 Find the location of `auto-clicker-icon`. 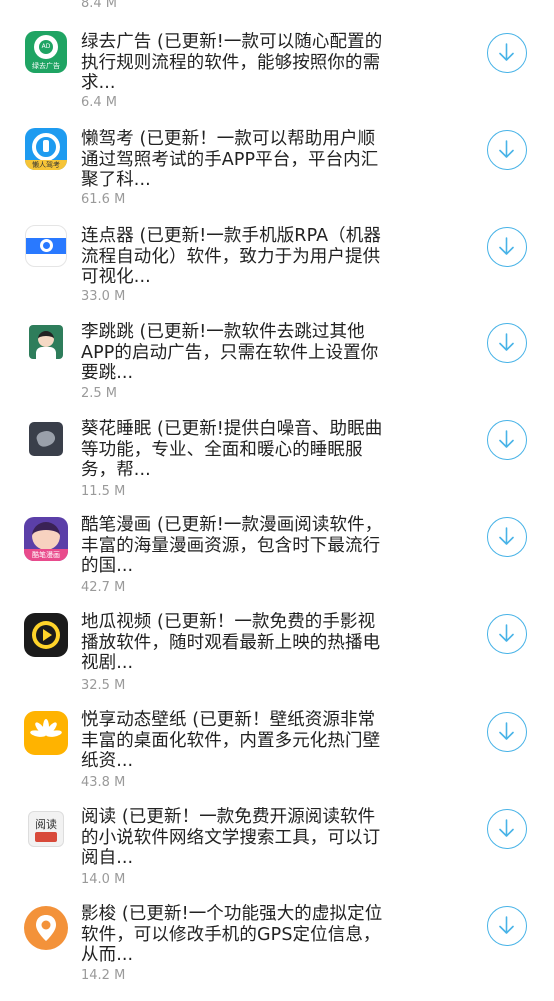

auto-clicker-icon is located at coordinates (46, 246).